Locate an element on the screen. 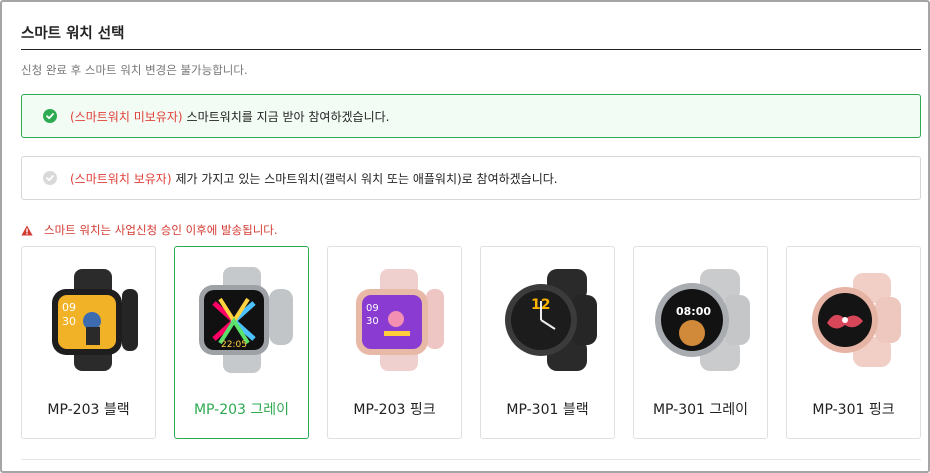  warning-triangle-icon is located at coordinates (27, 230).